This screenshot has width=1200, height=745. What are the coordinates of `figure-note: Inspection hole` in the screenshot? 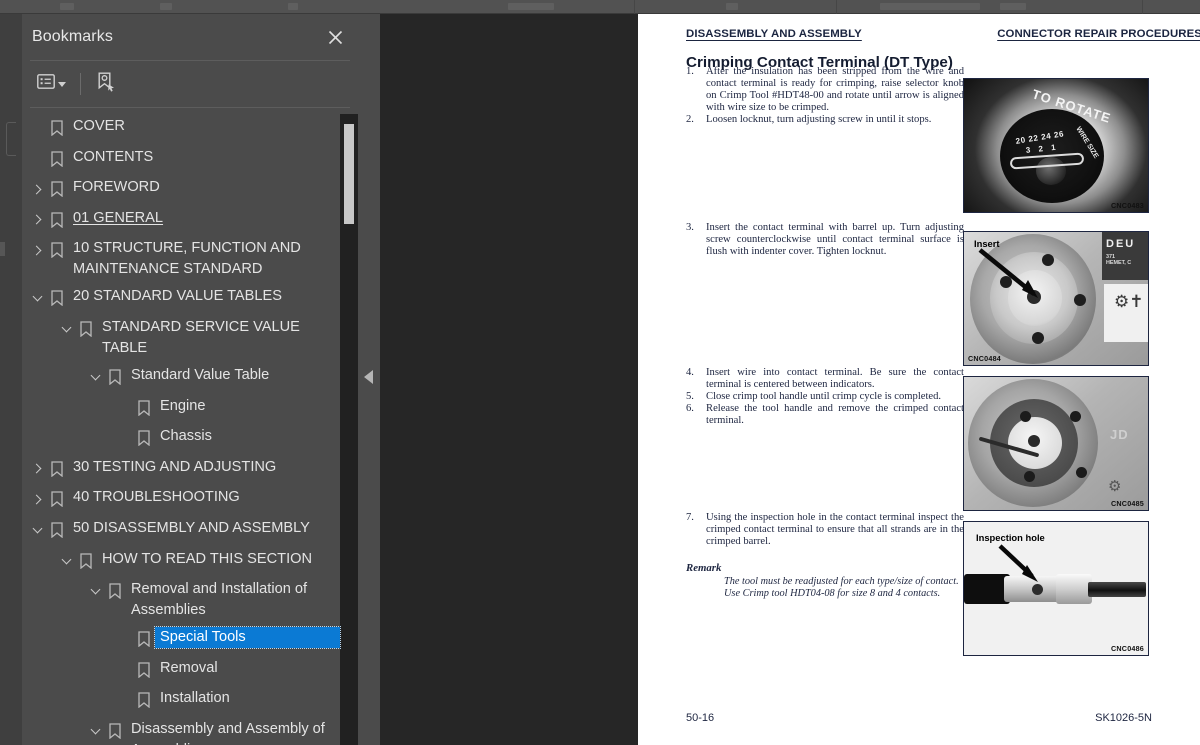 It's located at (1010, 537).